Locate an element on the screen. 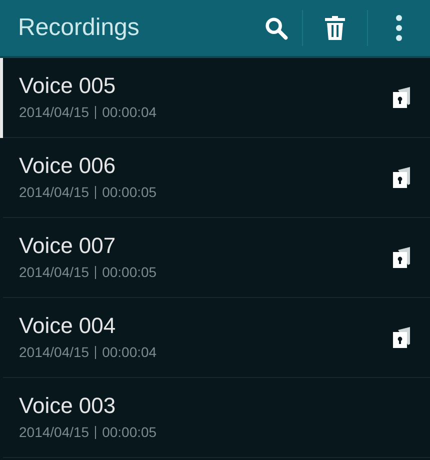 The image size is (430, 460). recording-name: Voice 004 is located at coordinates (68, 326).